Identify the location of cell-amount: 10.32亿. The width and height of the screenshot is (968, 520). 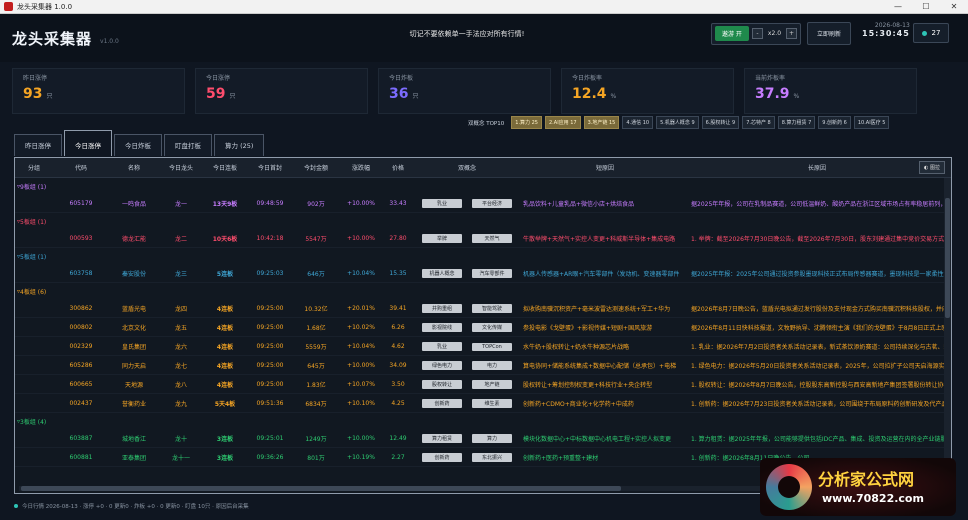
(316, 309).